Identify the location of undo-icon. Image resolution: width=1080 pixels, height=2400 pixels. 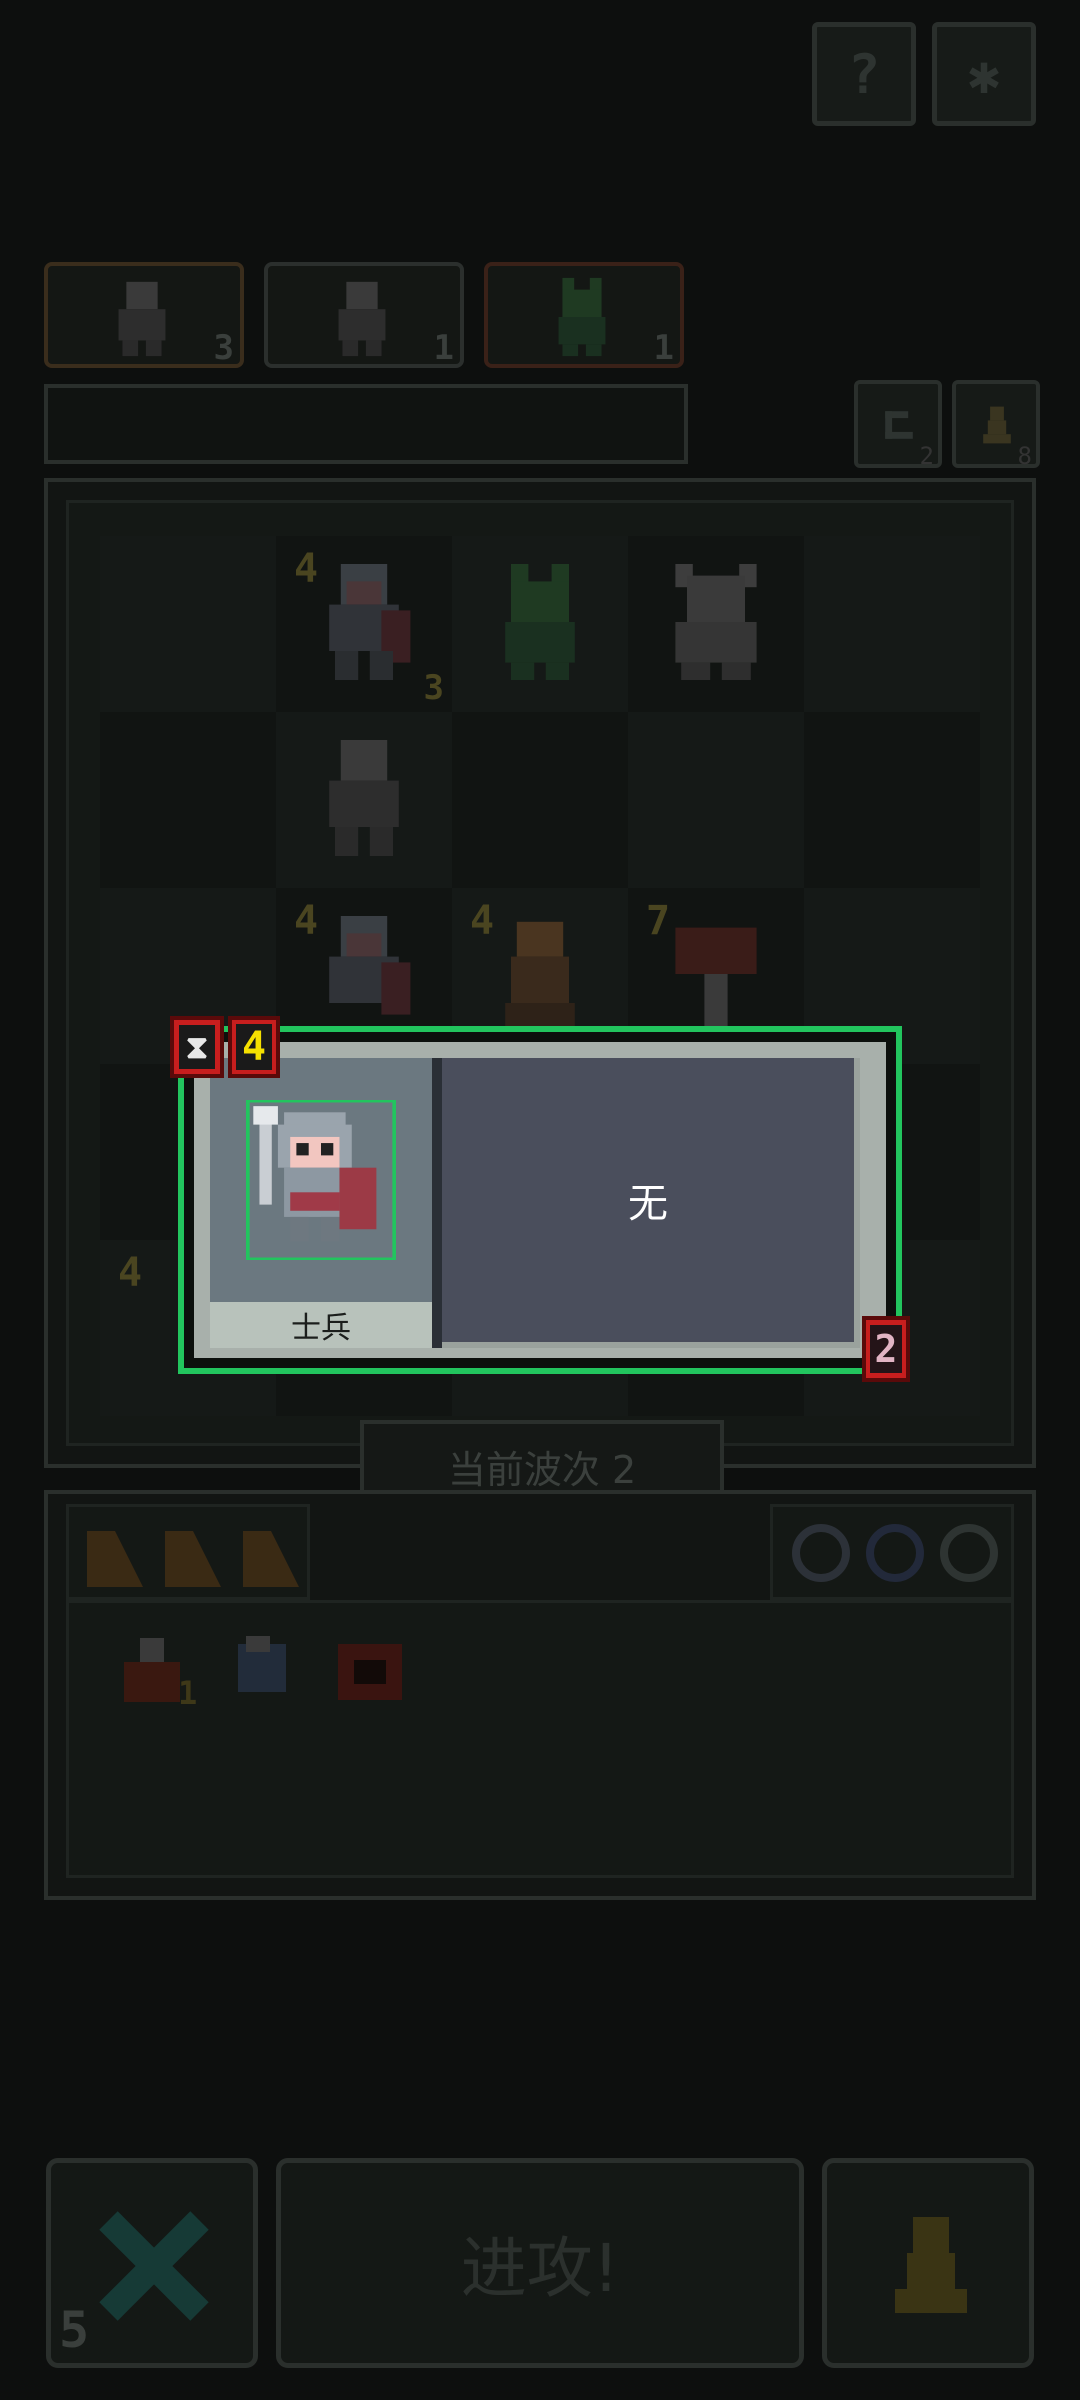
(899, 425).